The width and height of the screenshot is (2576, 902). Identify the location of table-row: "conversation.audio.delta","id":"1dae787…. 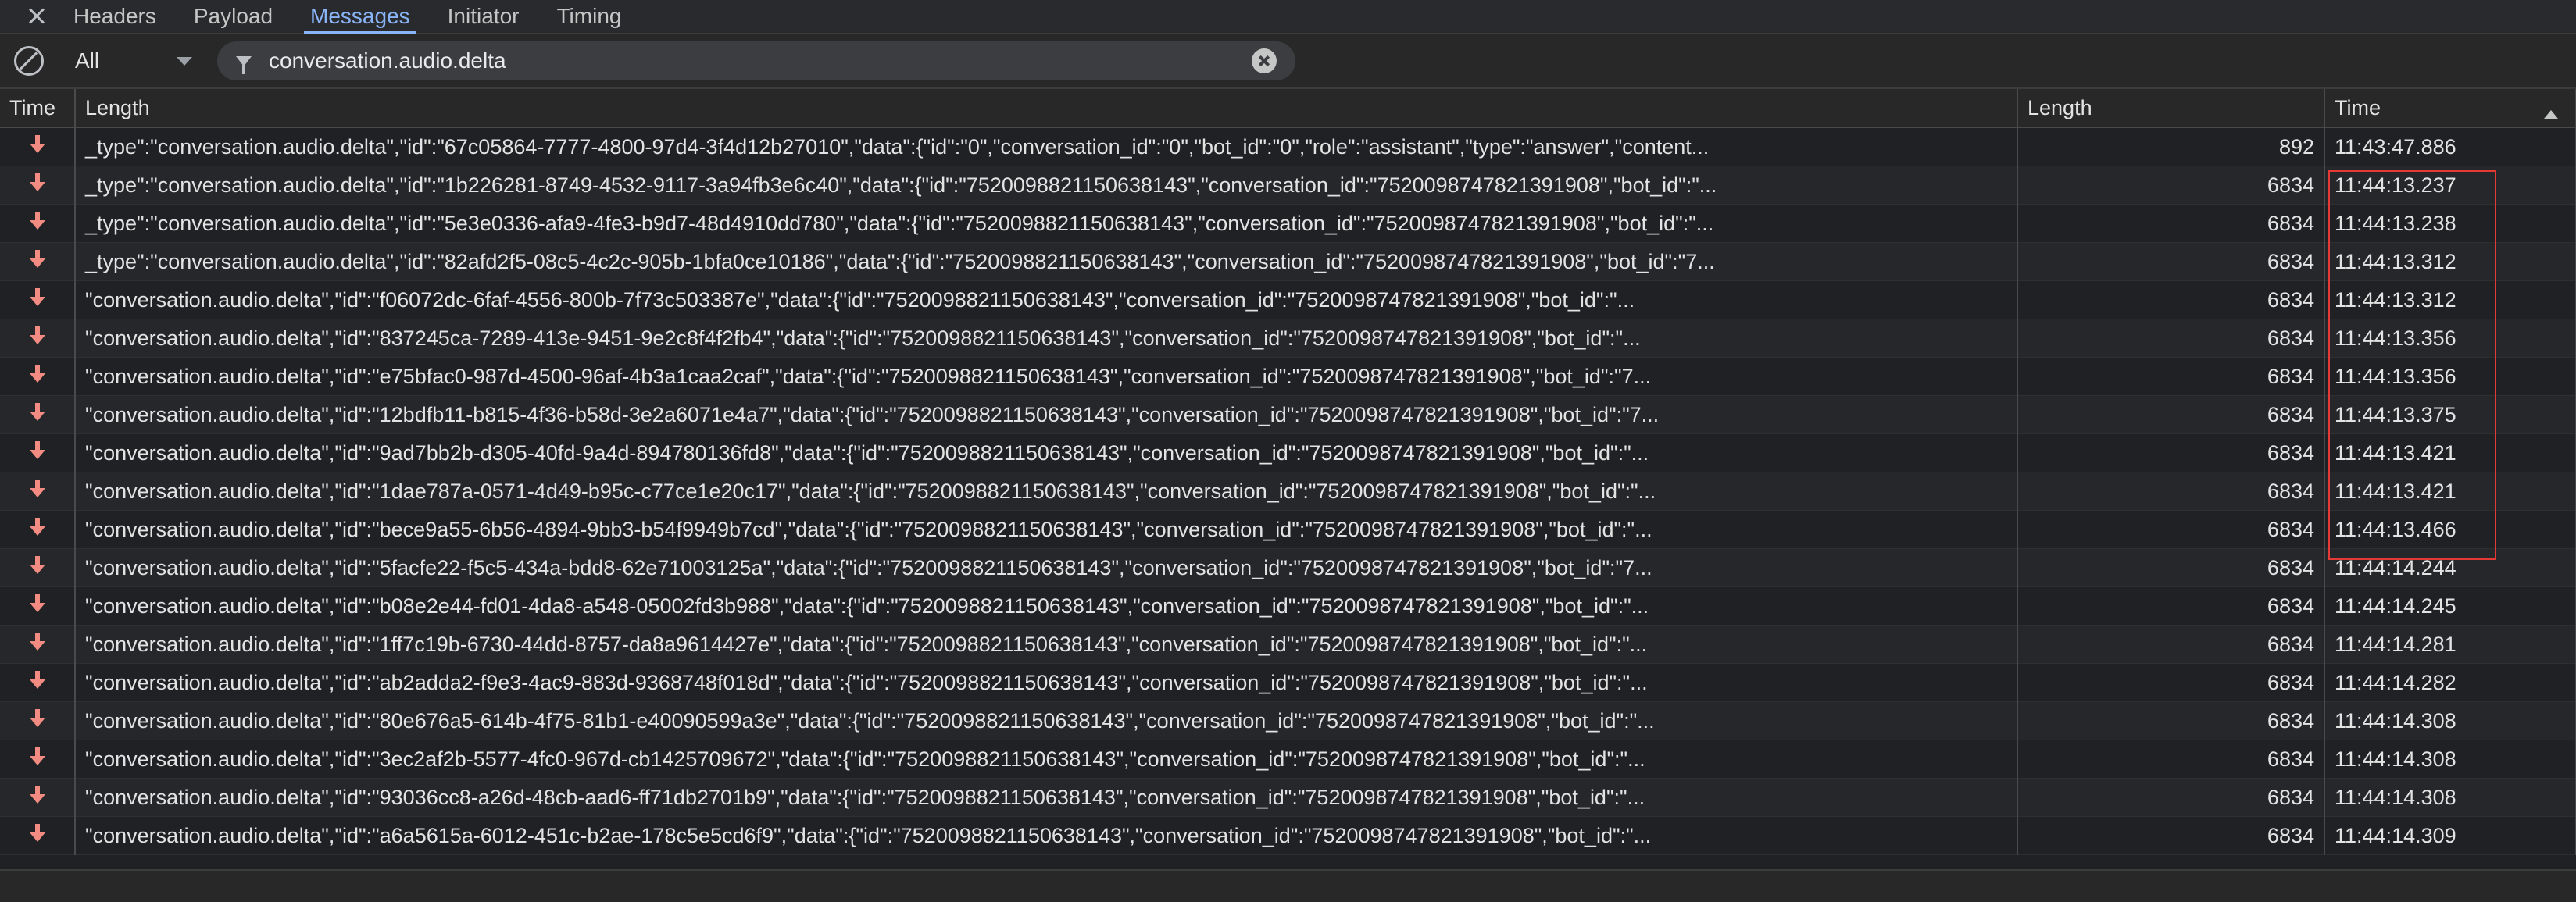
(1288, 491).